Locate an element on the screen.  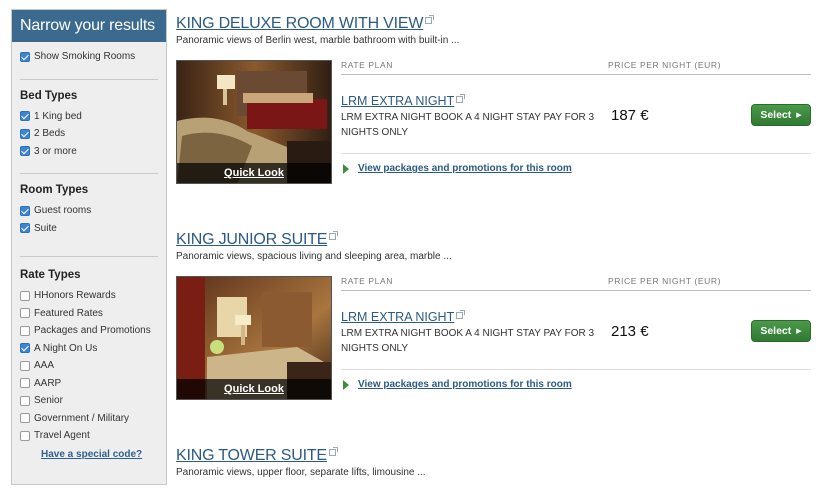
filter-senior: Senior is located at coordinates (89, 401).